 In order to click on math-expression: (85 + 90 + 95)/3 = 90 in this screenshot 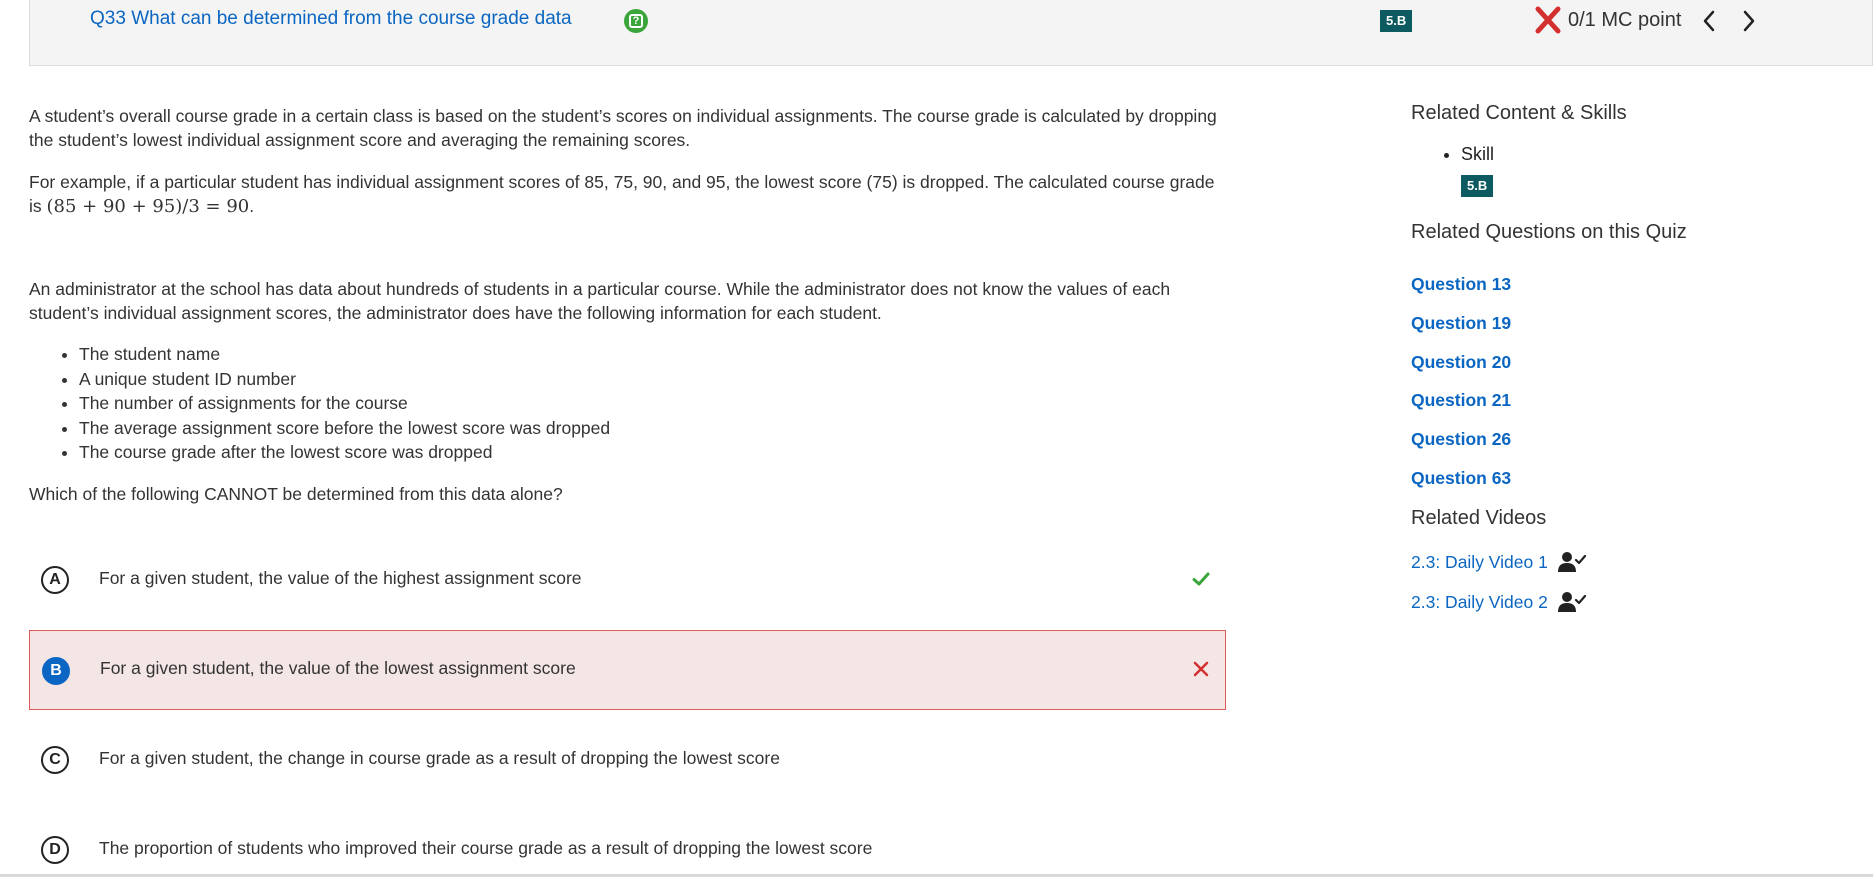, I will do `click(148, 206)`.